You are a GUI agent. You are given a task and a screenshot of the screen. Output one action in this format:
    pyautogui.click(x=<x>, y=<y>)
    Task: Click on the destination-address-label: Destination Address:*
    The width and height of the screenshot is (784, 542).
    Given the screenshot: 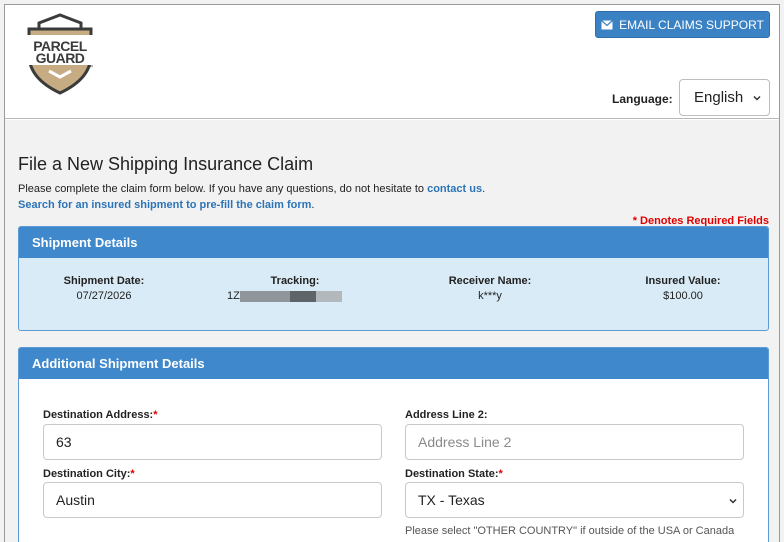 What is the action you would take?
    pyautogui.click(x=100, y=415)
    